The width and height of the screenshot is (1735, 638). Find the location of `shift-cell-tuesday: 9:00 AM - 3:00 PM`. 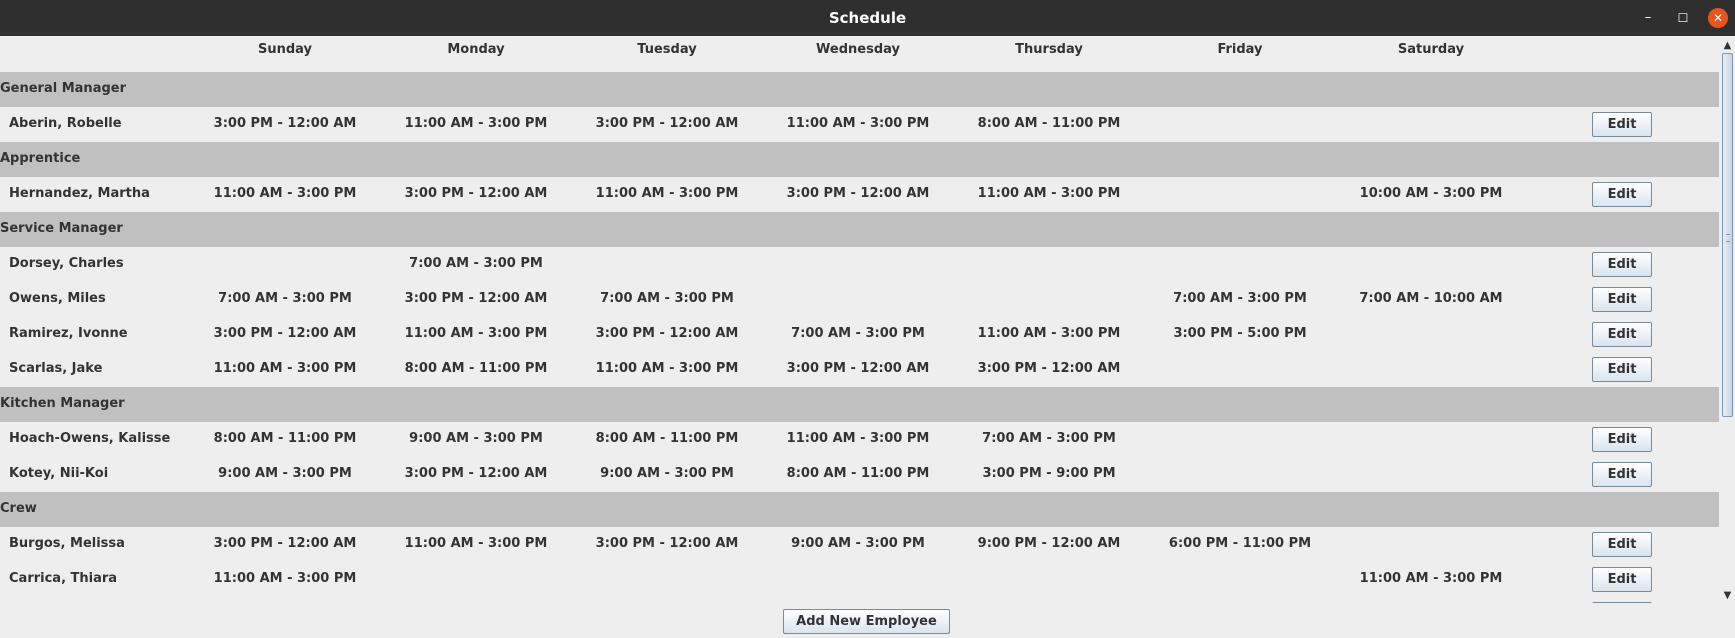

shift-cell-tuesday: 9:00 AM - 3:00 PM is located at coordinates (667, 473).